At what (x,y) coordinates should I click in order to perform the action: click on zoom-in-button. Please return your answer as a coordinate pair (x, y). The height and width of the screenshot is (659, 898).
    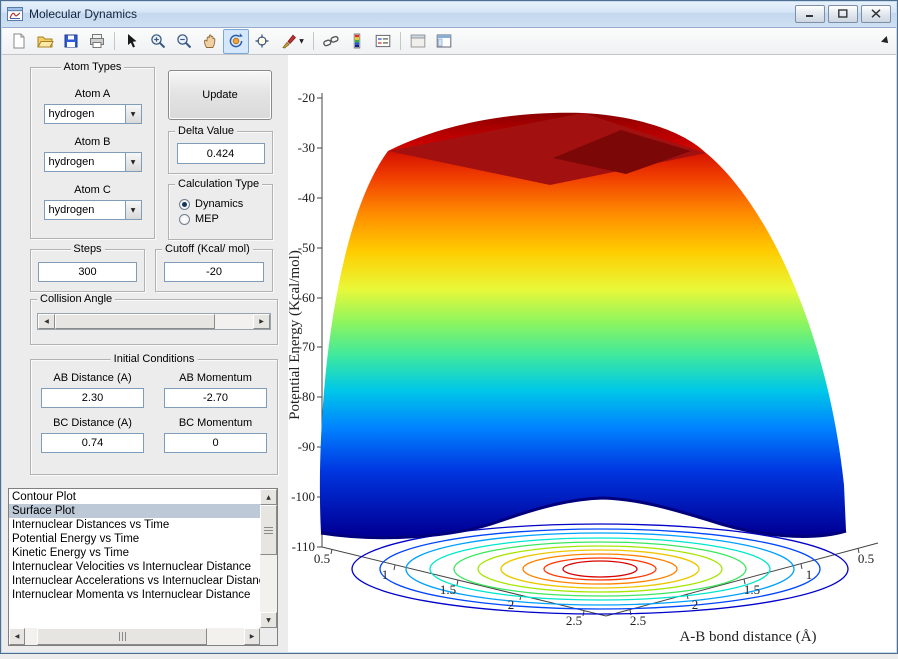
    Looking at the image, I should click on (158, 41).